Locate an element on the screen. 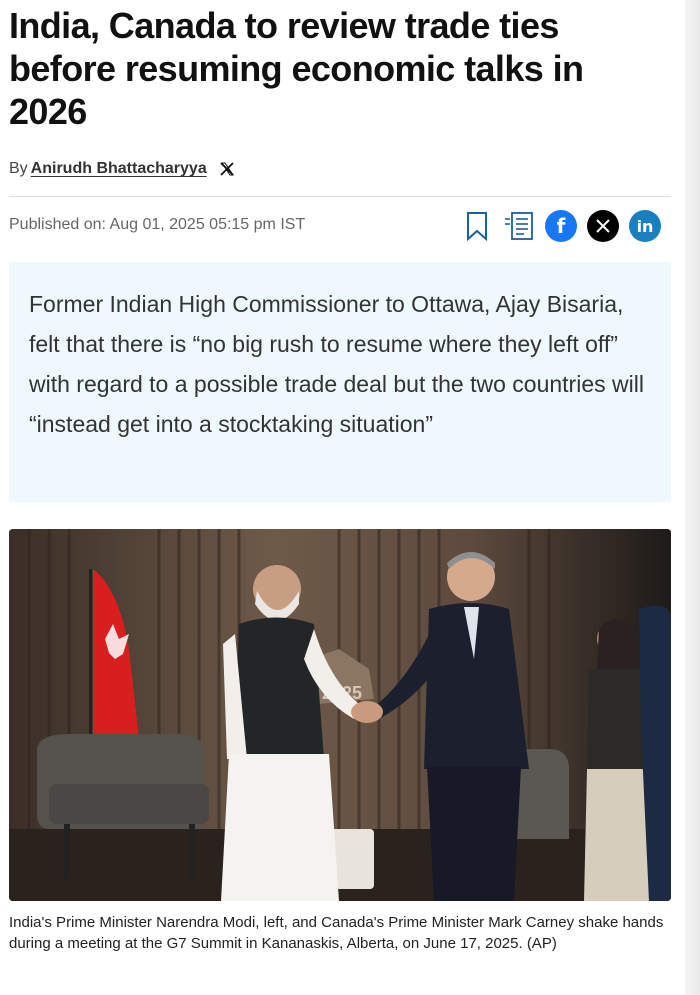 The image size is (700, 995). bookmark-icon is located at coordinates (477, 226).